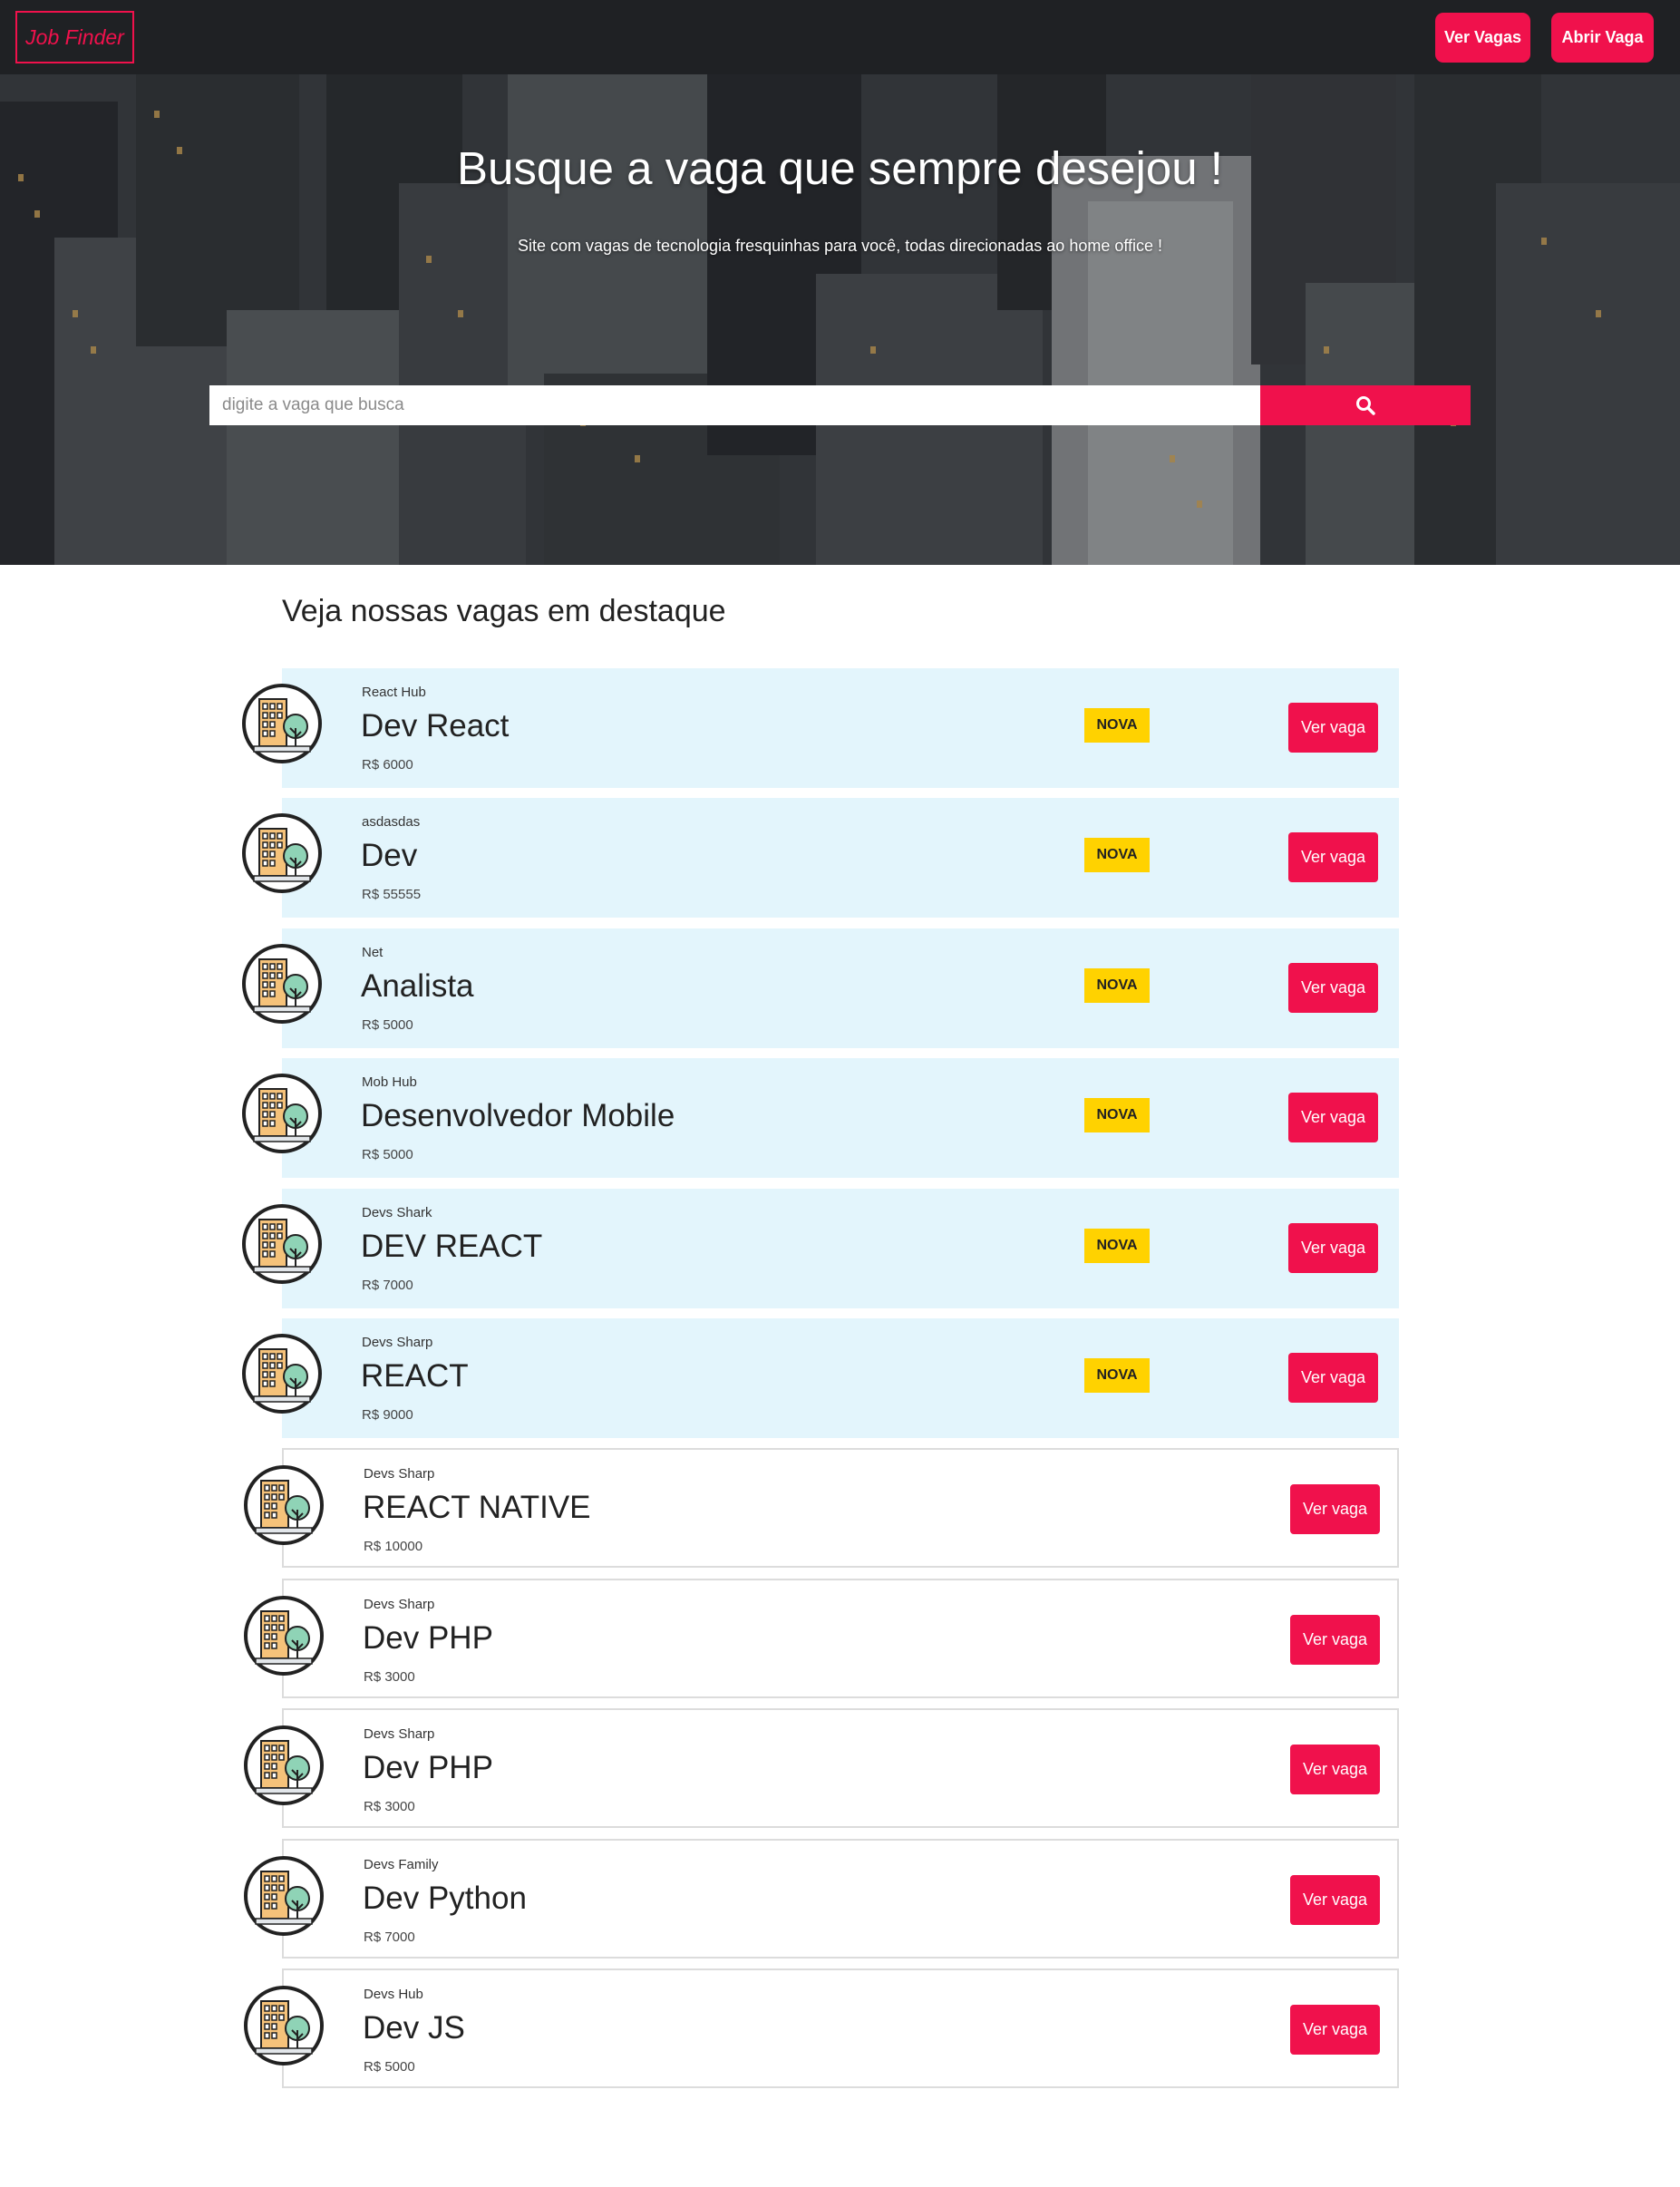 The height and width of the screenshot is (2187, 1680). What do you see at coordinates (821, 1249) in the screenshot?
I see `job-card: Devs Shark DEV REACT R$ 7000 NOVA Ver vaga` at bounding box center [821, 1249].